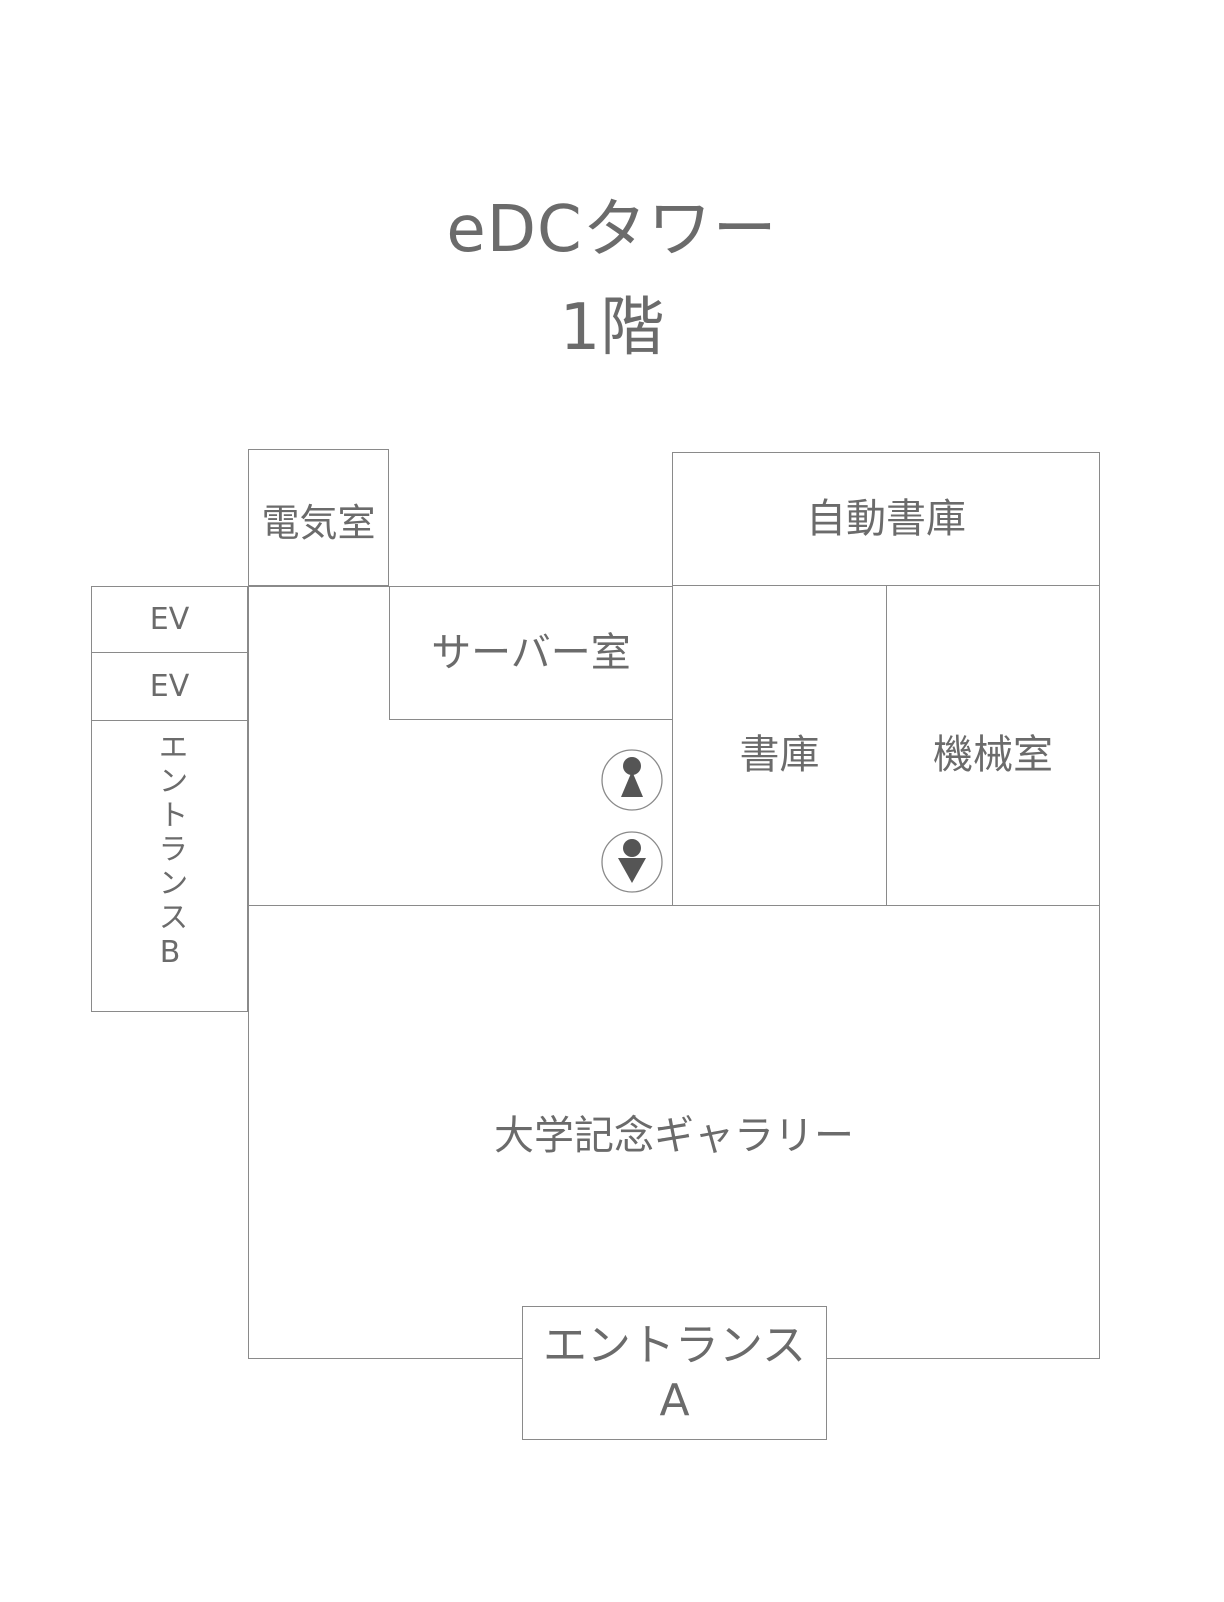 The width and height of the screenshot is (1224, 1602). I want to click on elevator-1: EV, so click(169, 619).